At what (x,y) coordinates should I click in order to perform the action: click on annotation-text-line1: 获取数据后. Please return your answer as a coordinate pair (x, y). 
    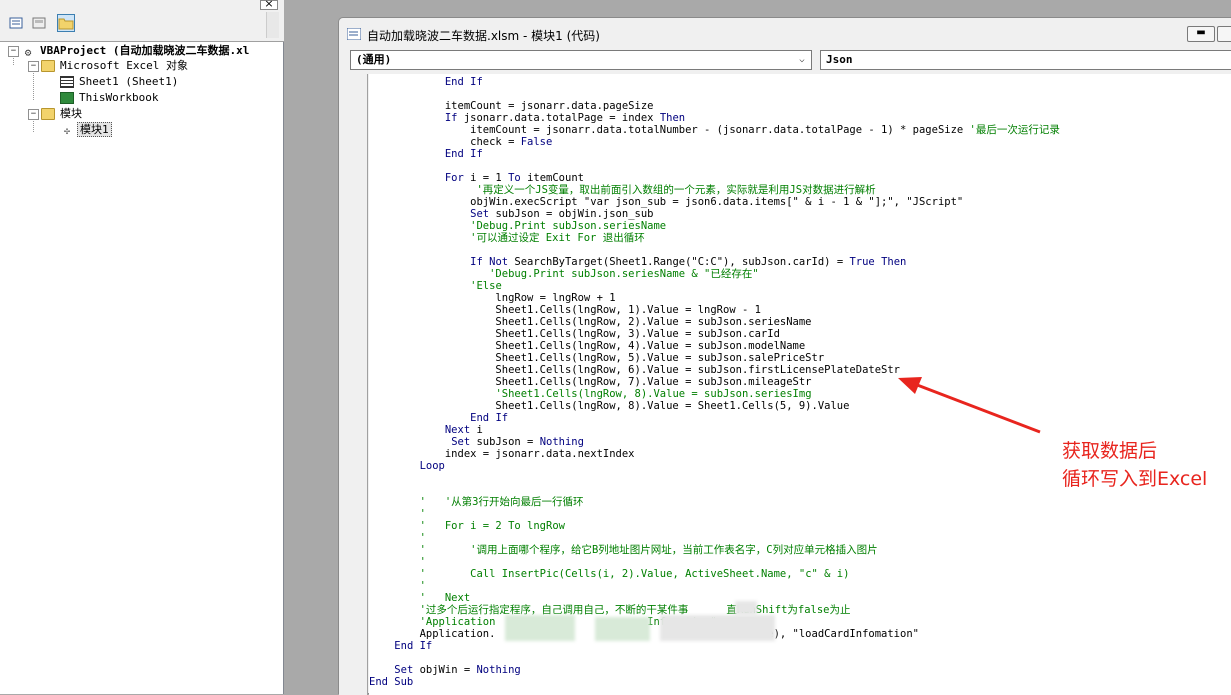
    Looking at the image, I should click on (1110, 451).